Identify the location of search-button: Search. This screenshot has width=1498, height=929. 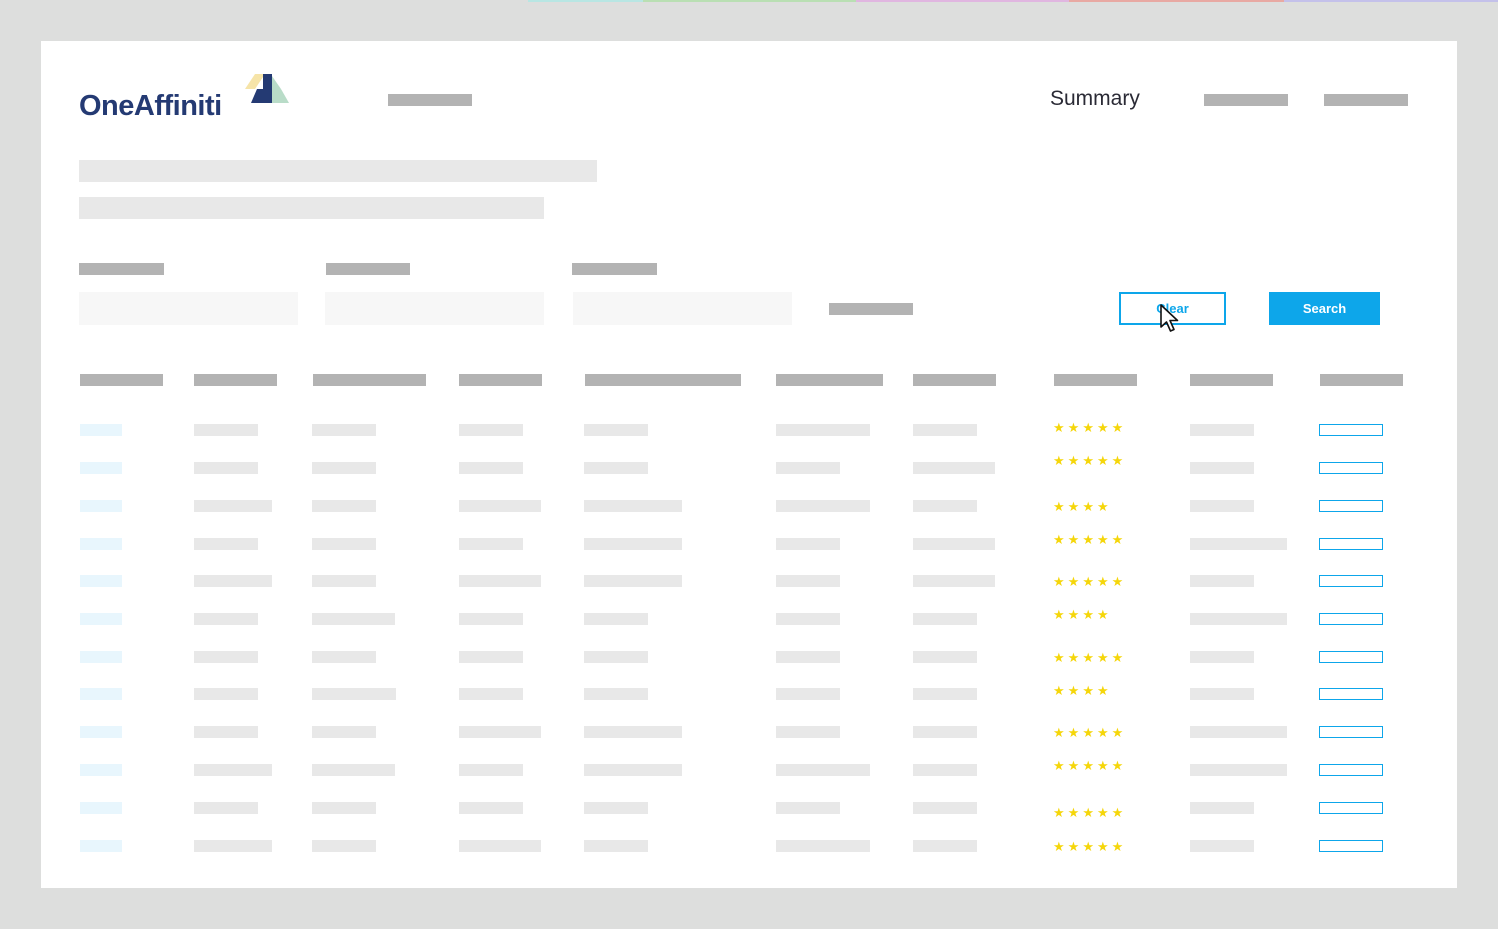
(1324, 308).